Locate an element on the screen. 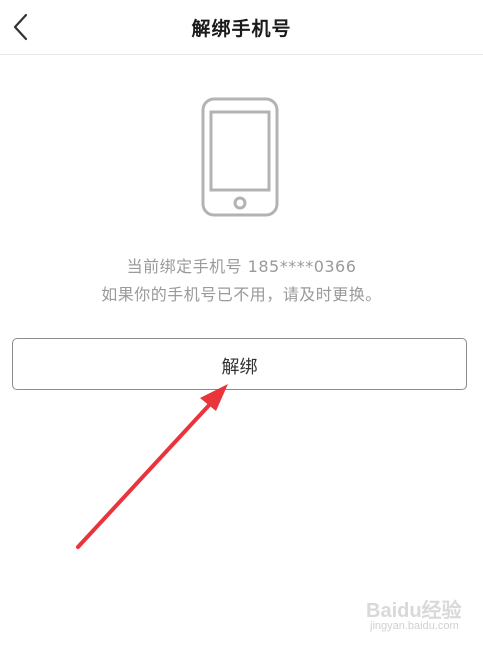 The height and width of the screenshot is (645, 483). page-title: 解绑手机号 is located at coordinates (241, 29).